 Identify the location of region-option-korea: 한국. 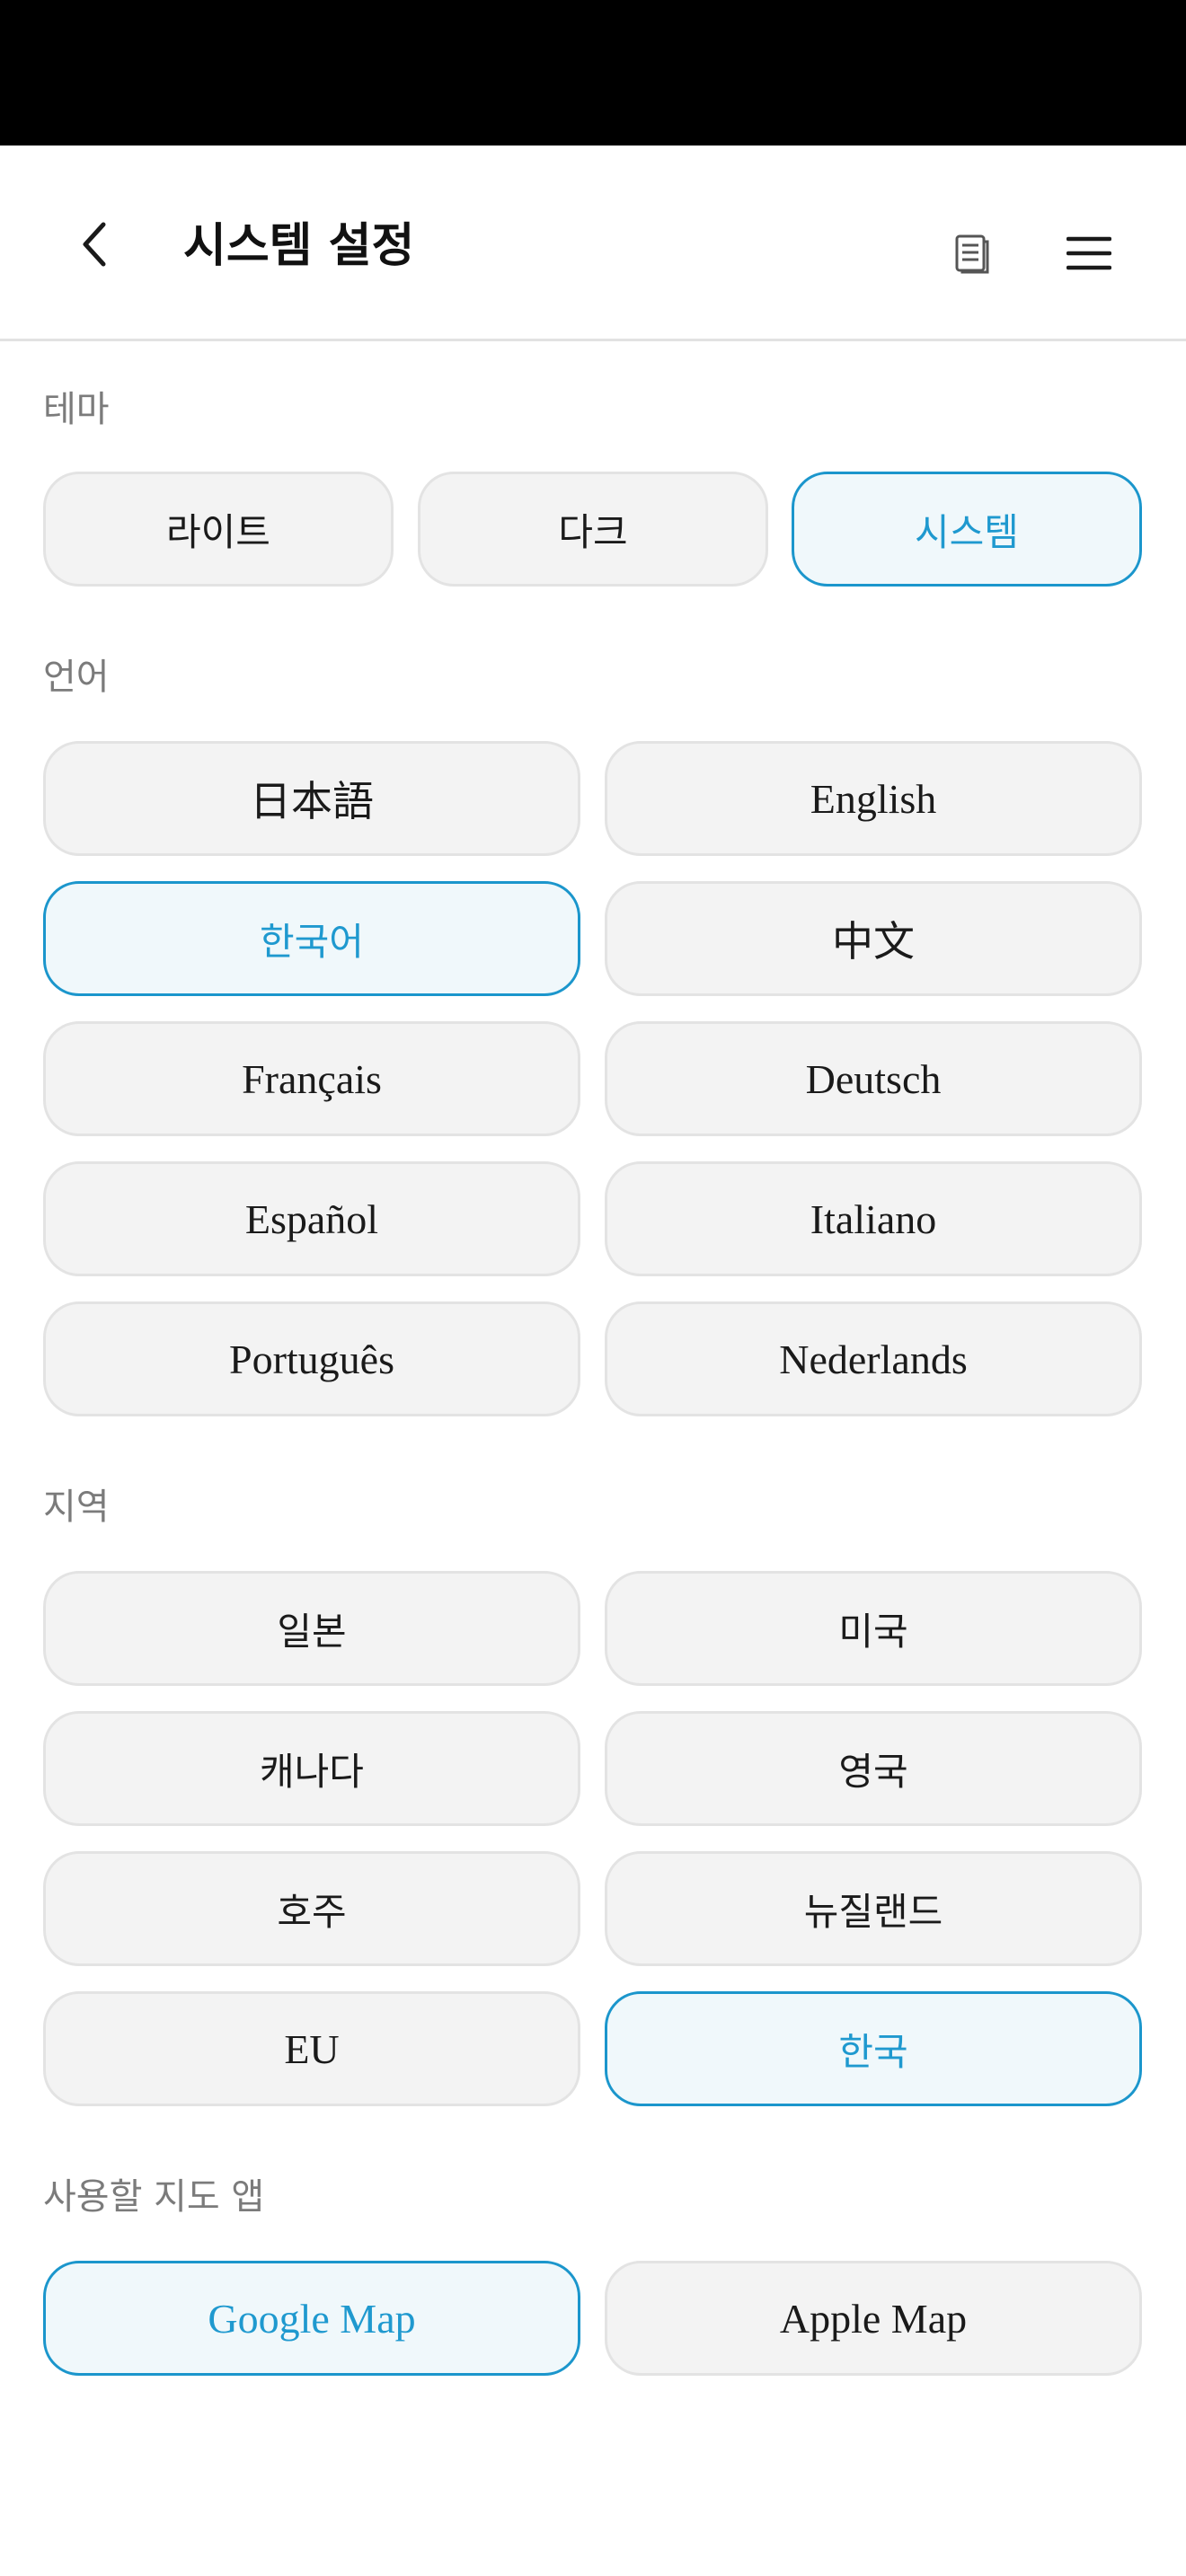
(873, 2048).